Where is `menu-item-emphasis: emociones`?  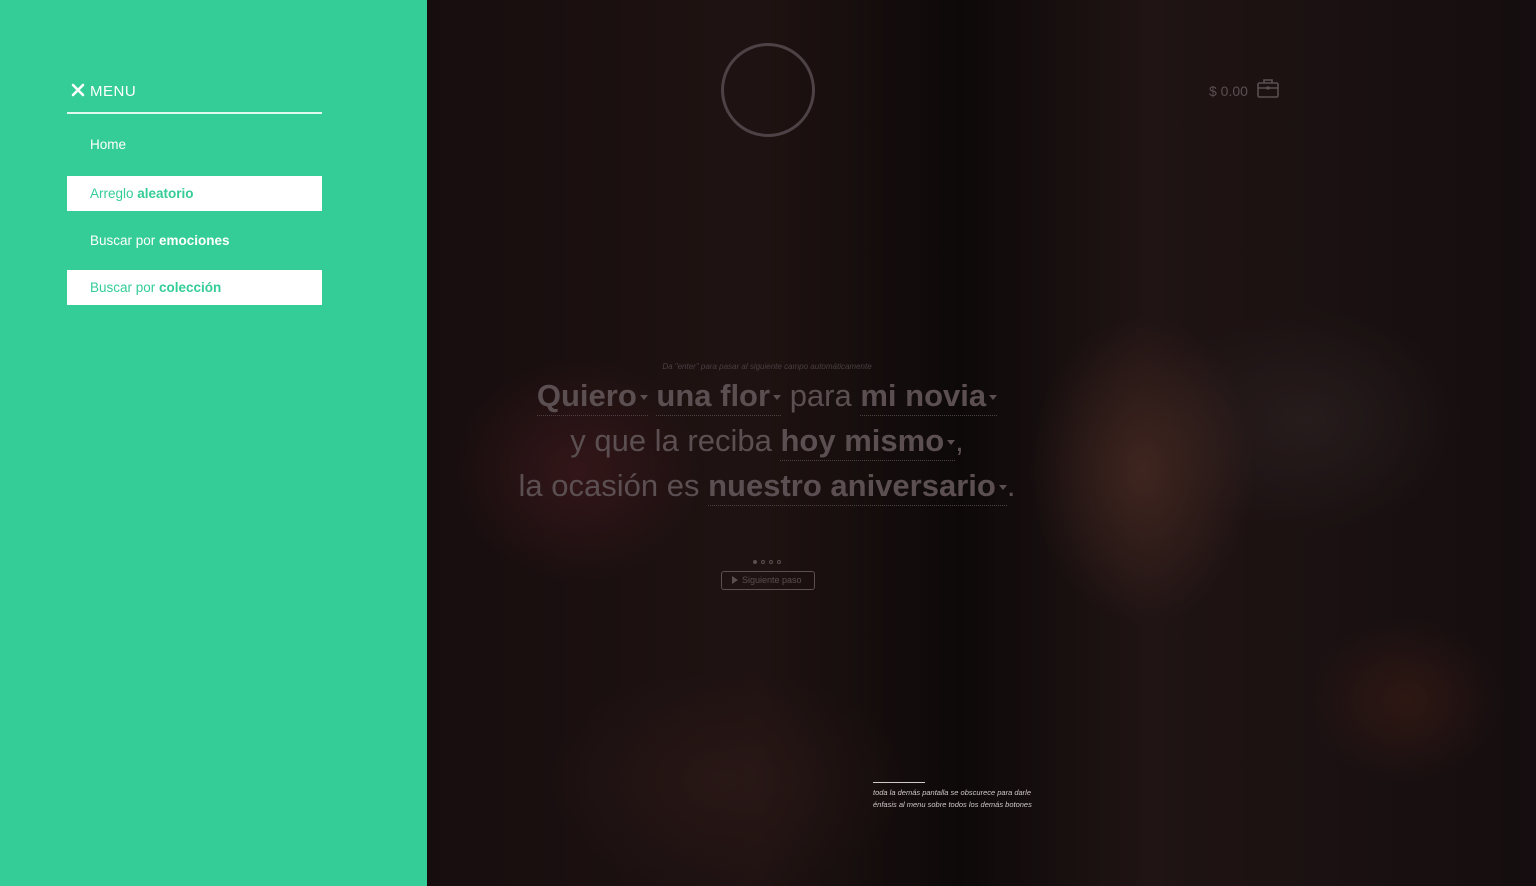
menu-item-emphasis: emociones is located at coordinates (194, 240).